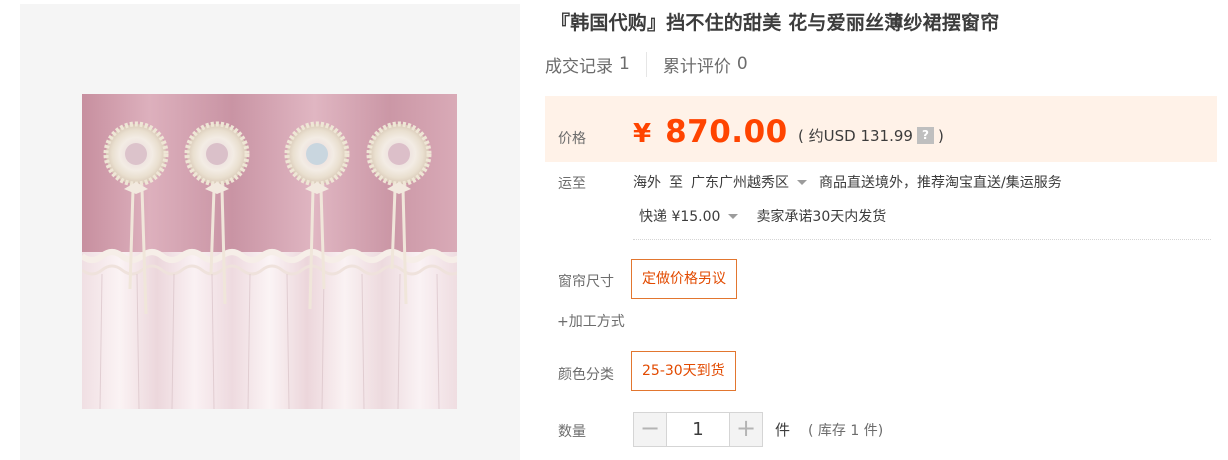  Describe the element at coordinates (746, 429) in the screenshot. I see `increase-button: +` at that location.